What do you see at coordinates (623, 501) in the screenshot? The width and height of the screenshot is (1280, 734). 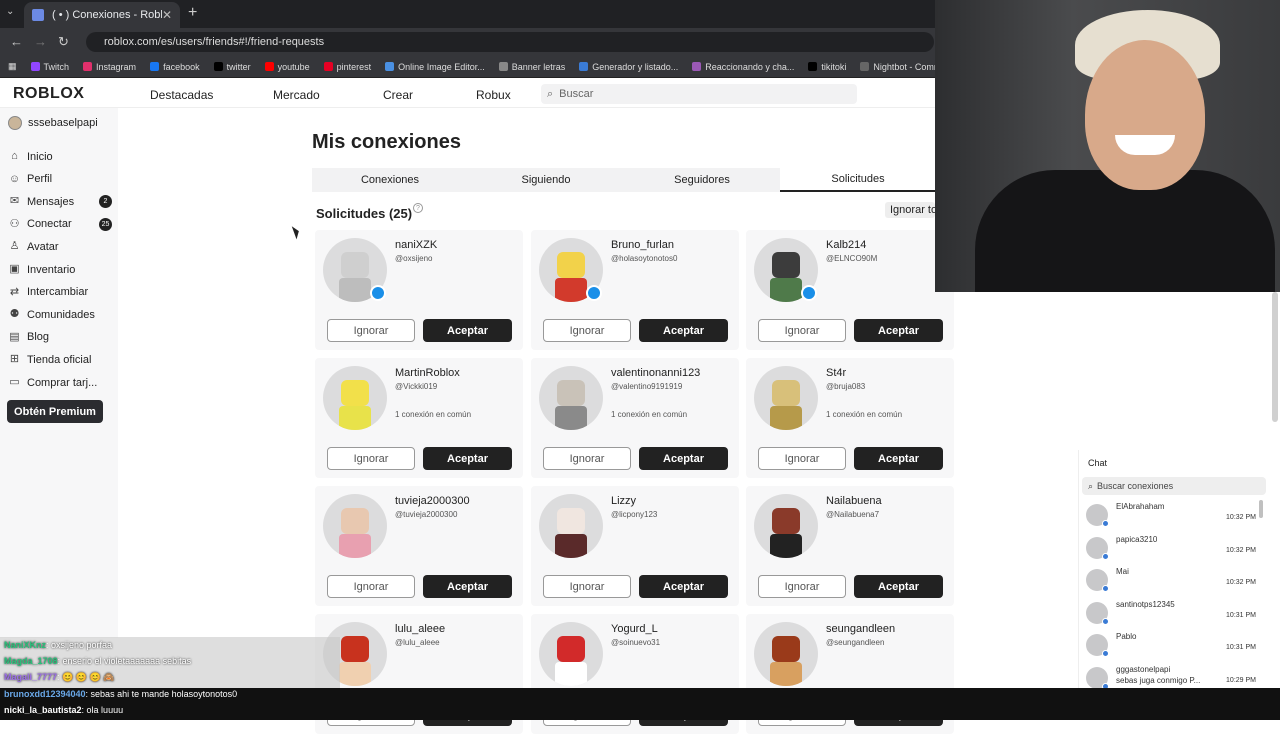 I see `card-name: Lizzy` at bounding box center [623, 501].